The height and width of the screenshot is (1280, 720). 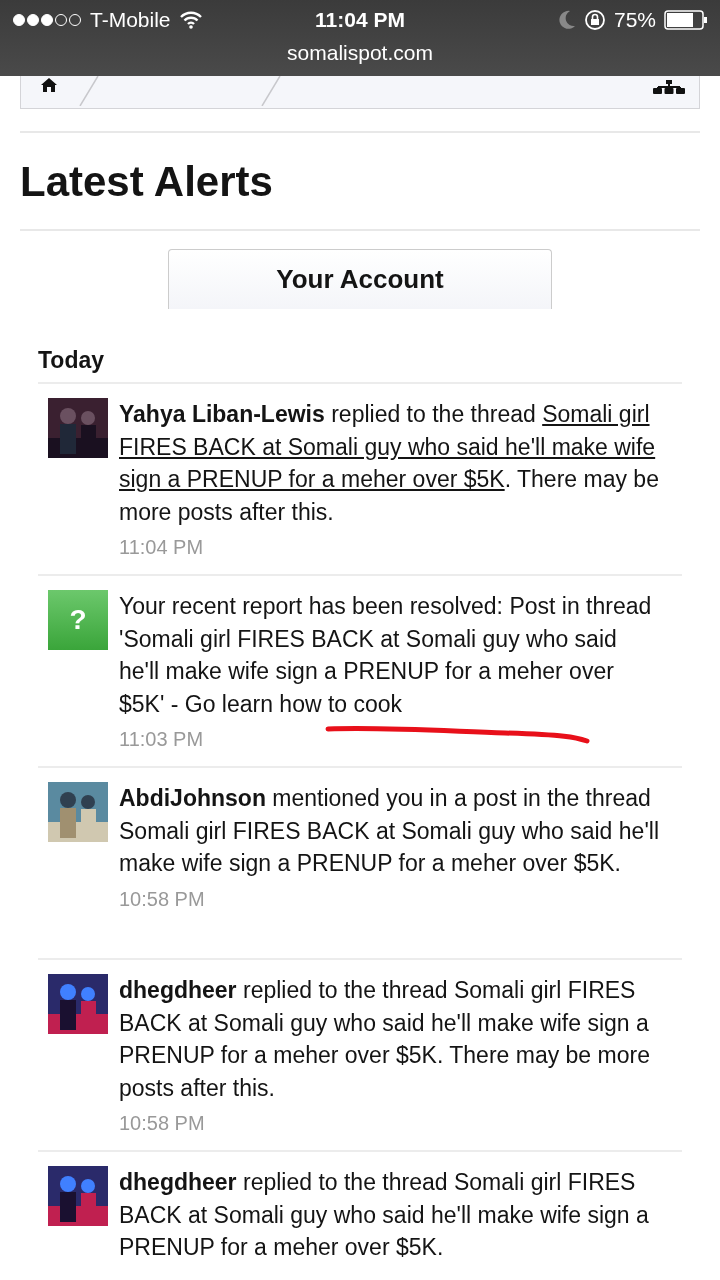 I want to click on wifi-icon, so click(x=190, y=20).